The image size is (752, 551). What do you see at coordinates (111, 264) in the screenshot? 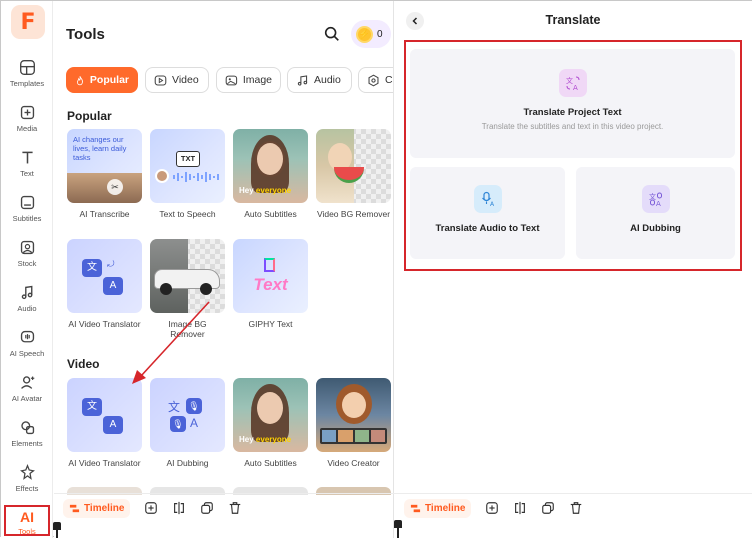
I see `swap-arrows-icon: ⤾` at bounding box center [111, 264].